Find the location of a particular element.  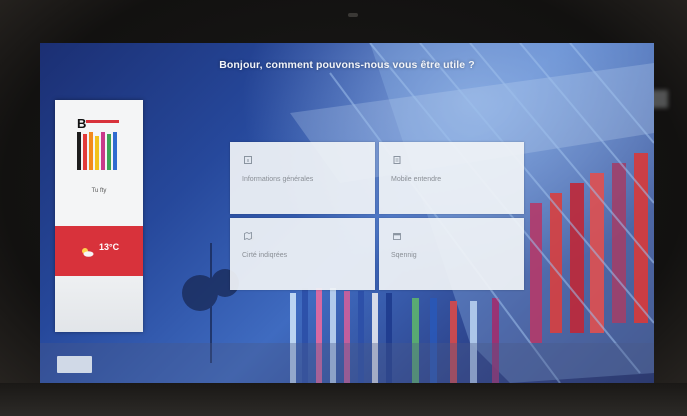

camera-sensor is located at coordinates (353, 15).